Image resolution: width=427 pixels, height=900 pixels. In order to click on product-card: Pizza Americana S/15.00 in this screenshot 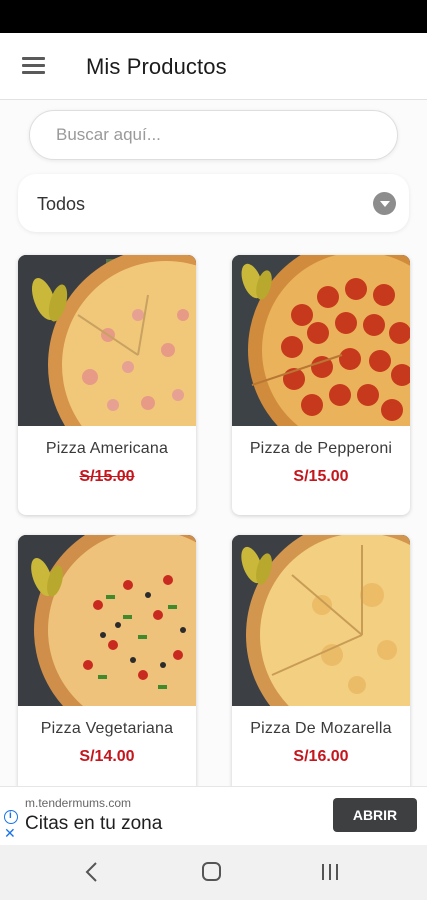, I will do `click(107, 385)`.